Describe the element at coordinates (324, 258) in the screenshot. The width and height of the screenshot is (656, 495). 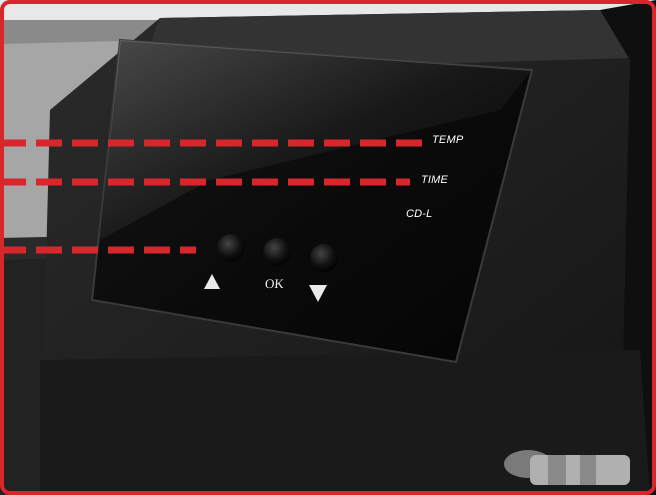
I see `down-button` at that location.